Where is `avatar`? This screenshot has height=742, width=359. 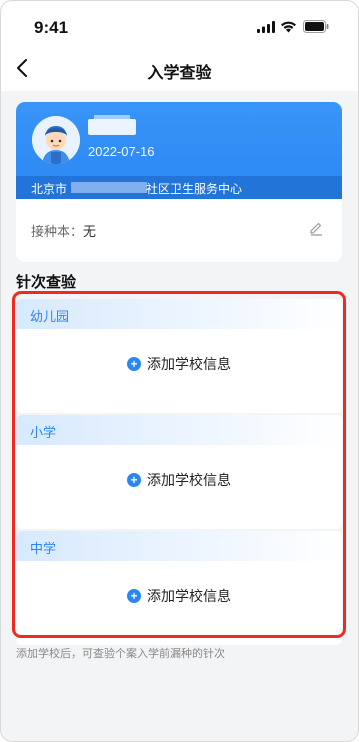 avatar is located at coordinates (56, 140).